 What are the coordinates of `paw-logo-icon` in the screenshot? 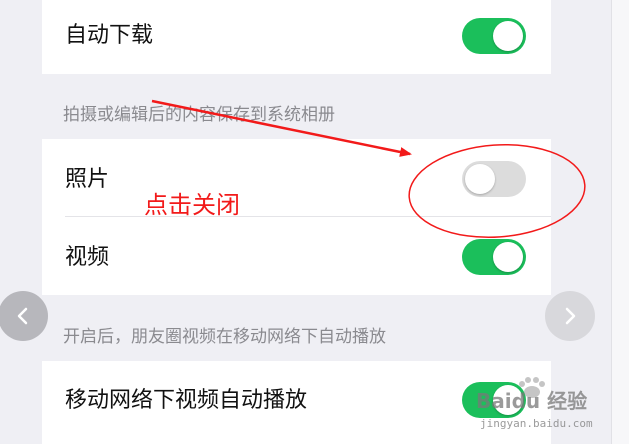 It's located at (532, 387).